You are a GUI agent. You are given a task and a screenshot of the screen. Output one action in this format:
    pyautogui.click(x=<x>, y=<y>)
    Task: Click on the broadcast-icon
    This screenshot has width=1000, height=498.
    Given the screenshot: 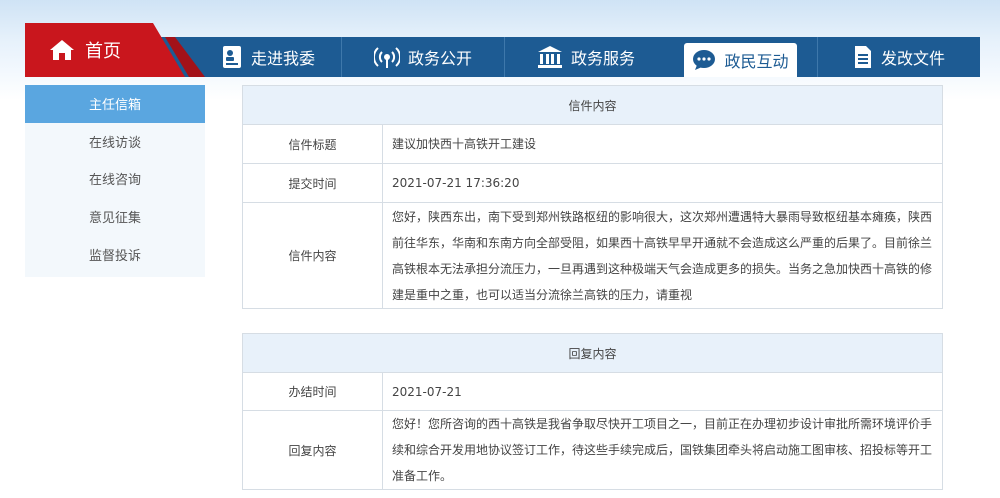 What is the action you would take?
    pyautogui.click(x=386, y=57)
    